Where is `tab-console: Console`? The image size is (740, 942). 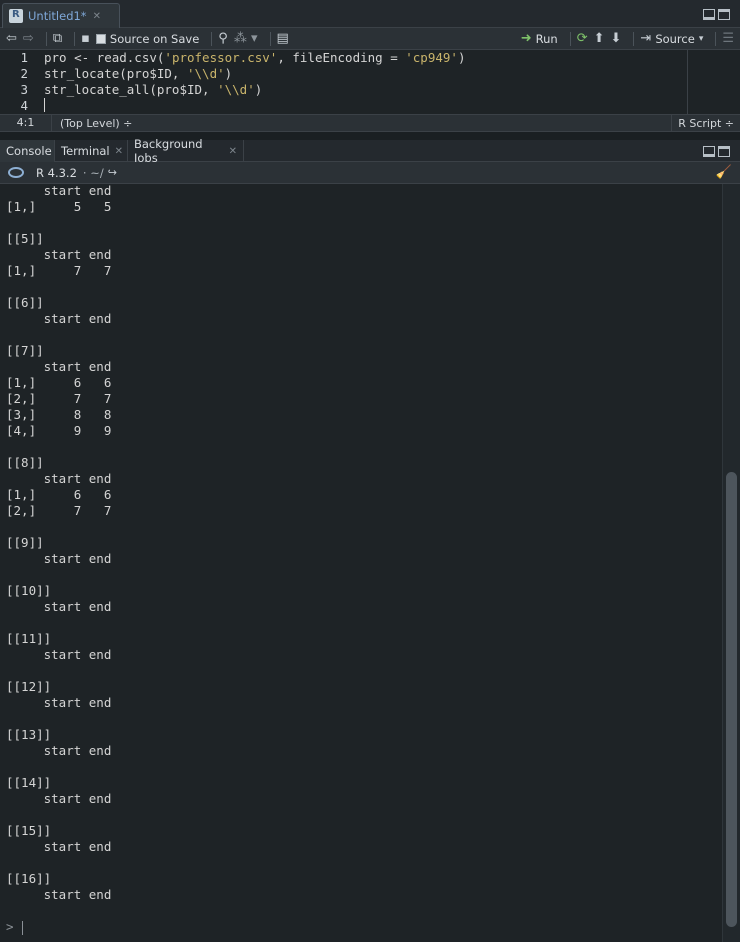
tab-console: Console is located at coordinates (27, 151).